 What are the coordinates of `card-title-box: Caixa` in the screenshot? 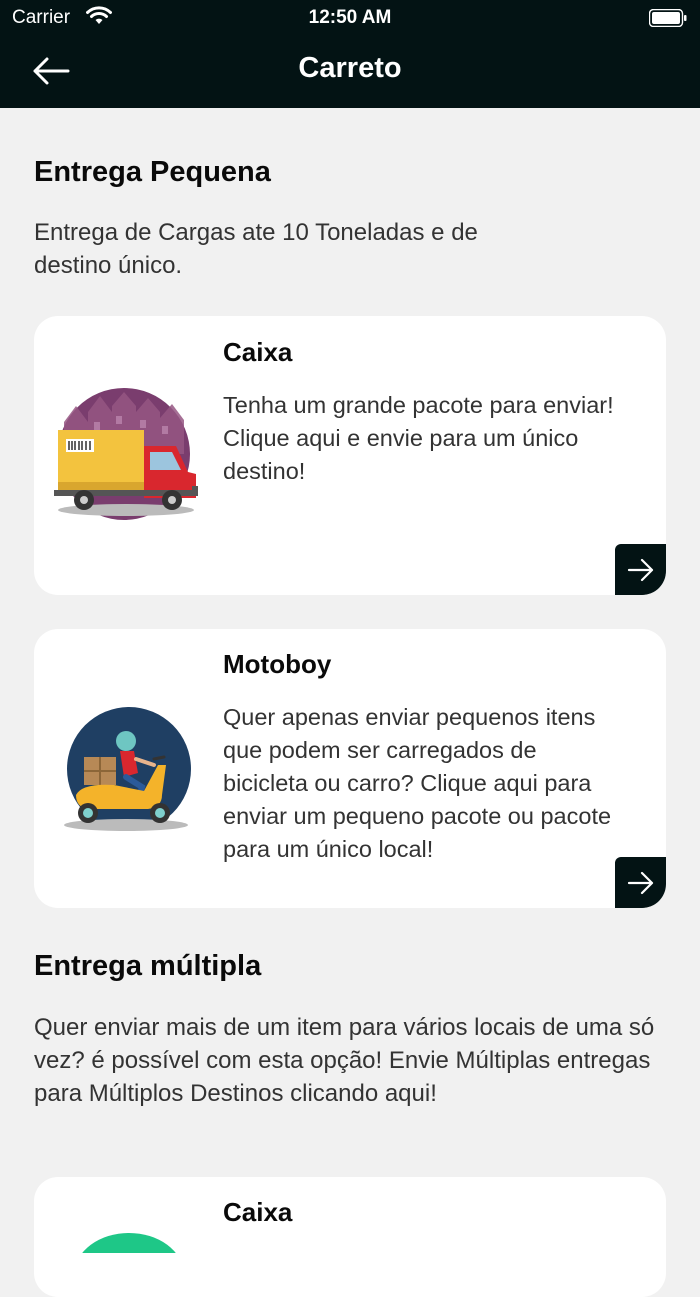 It's located at (258, 352).